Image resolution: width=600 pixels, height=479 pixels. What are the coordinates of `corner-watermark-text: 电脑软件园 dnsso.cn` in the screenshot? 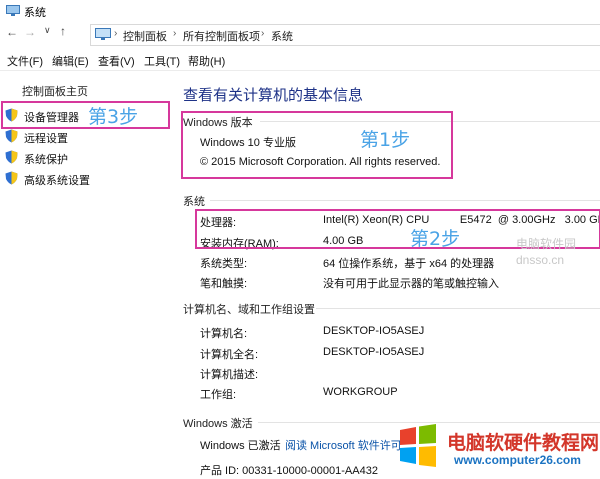 It's located at (546, 252).